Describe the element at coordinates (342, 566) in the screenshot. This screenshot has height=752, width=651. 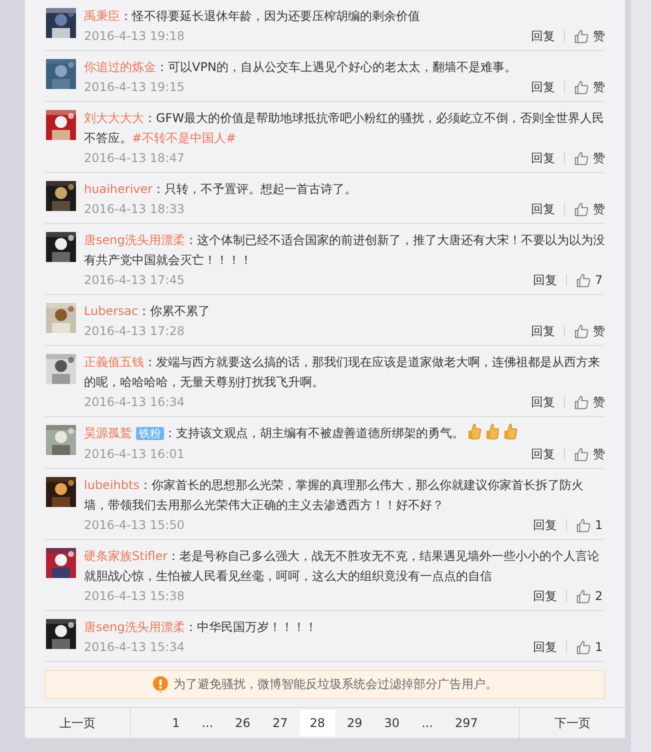
I see `comment-text: 硬条家族Stifler：老是号称自己多么强大，战无不胜攻无不克，结果遇见墙外一些小小的个人言论就胆战心惊，生怕被人民看见丝毫，呵呵，这么大的组织竟没有一点点的自信` at that location.